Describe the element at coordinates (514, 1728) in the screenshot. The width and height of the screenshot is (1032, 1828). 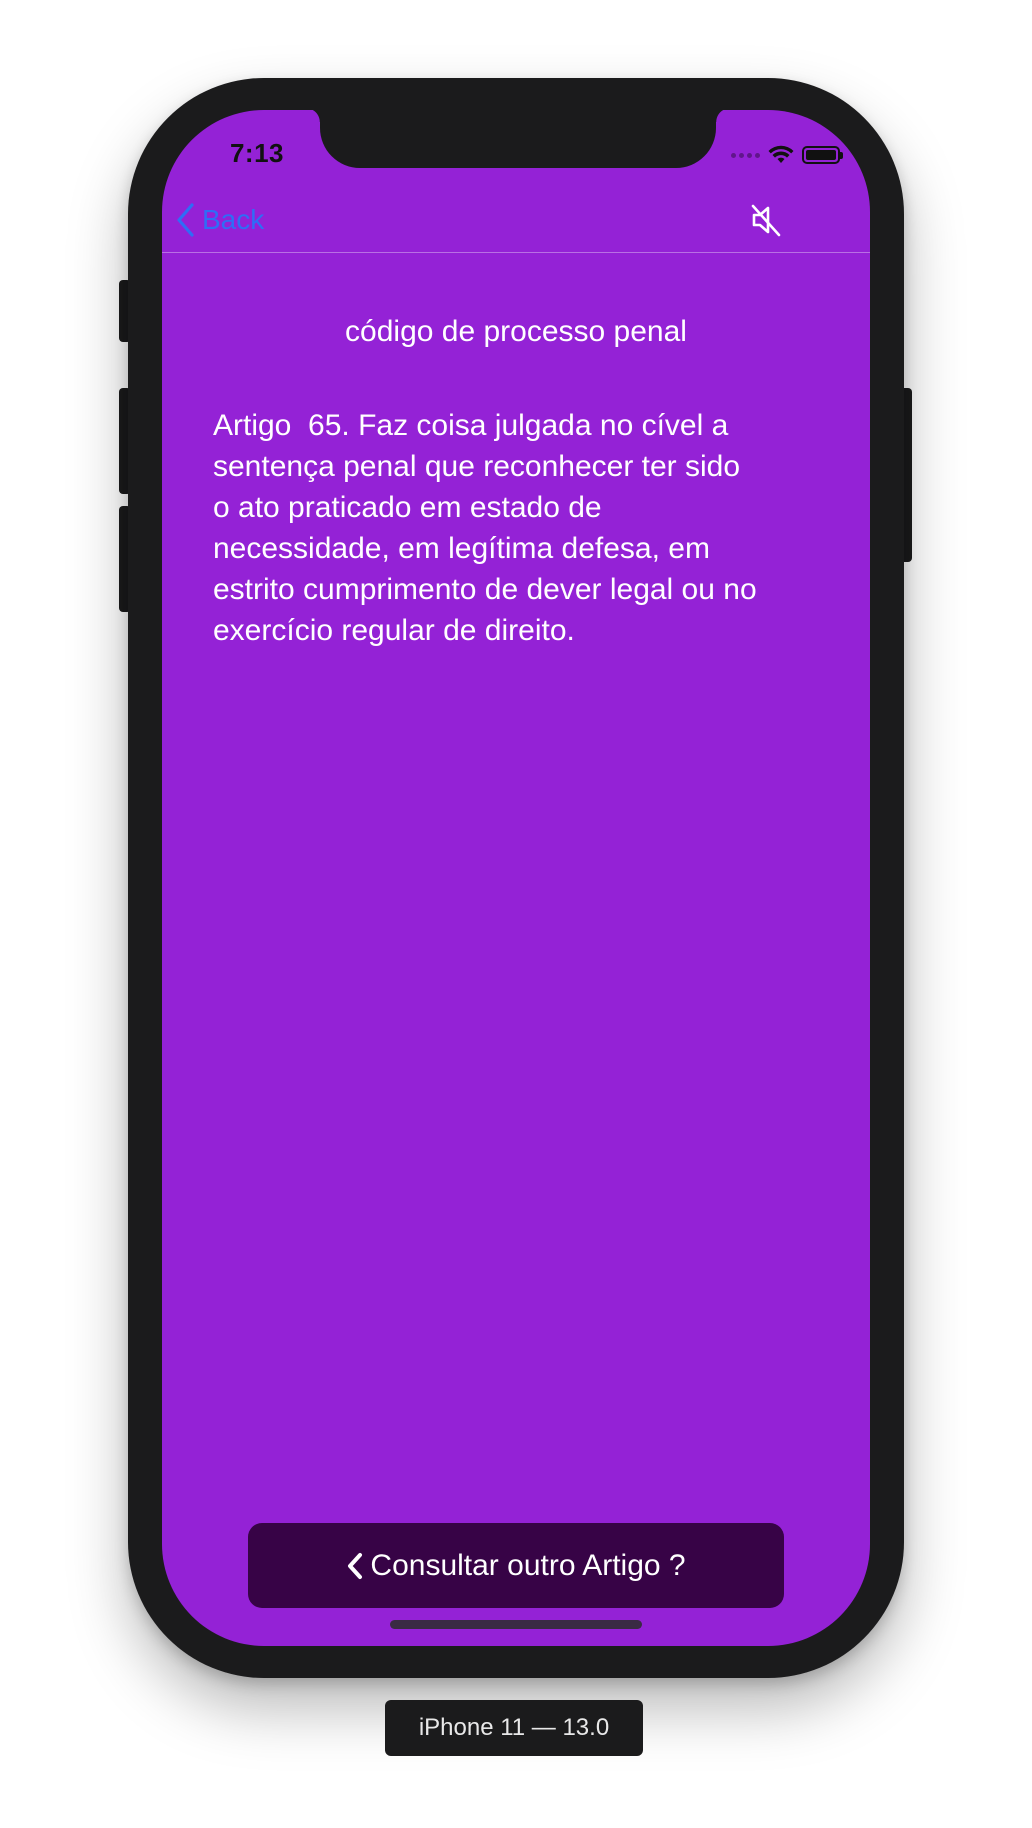
I see `device-label: iPhone 11 — 13.0` at that location.